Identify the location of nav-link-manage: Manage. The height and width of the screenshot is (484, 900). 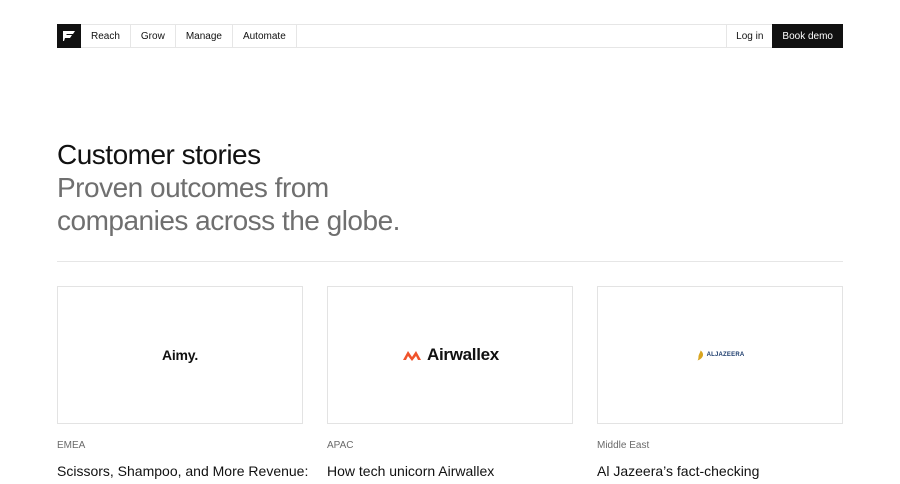
(204, 36).